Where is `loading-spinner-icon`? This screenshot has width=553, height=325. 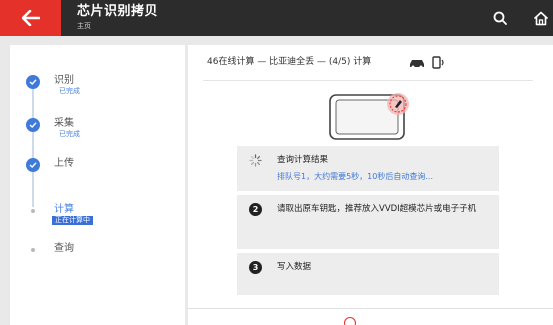 loading-spinner-icon is located at coordinates (255, 160).